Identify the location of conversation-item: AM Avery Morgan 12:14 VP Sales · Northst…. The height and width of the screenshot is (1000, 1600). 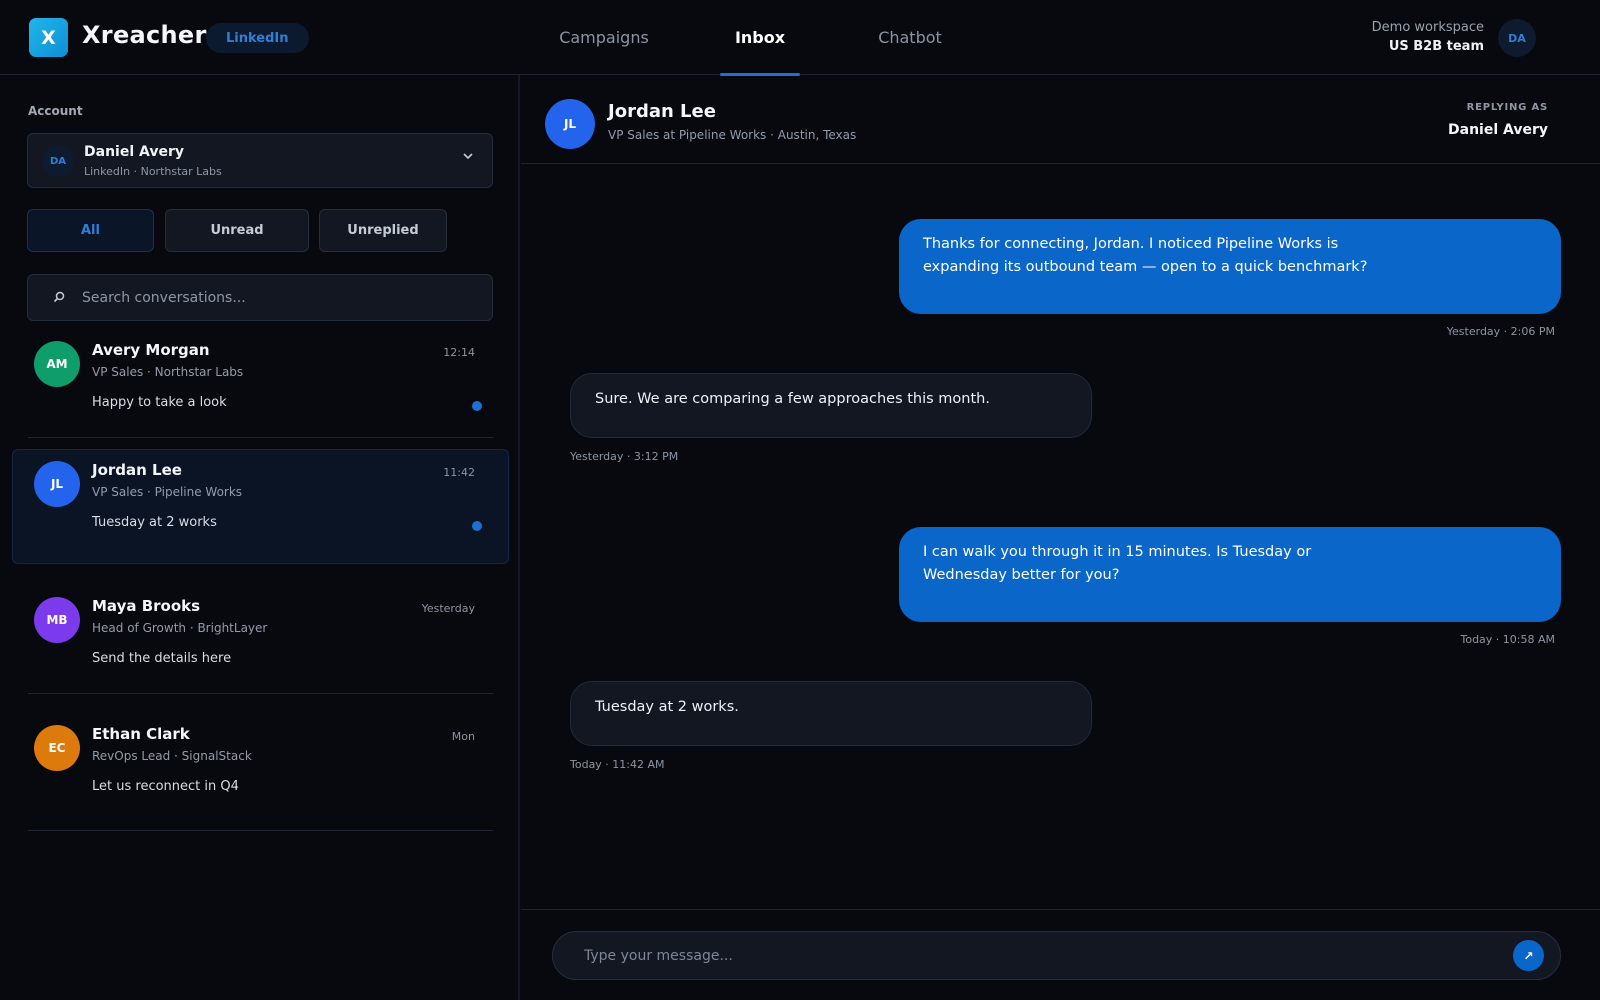
(260, 386).